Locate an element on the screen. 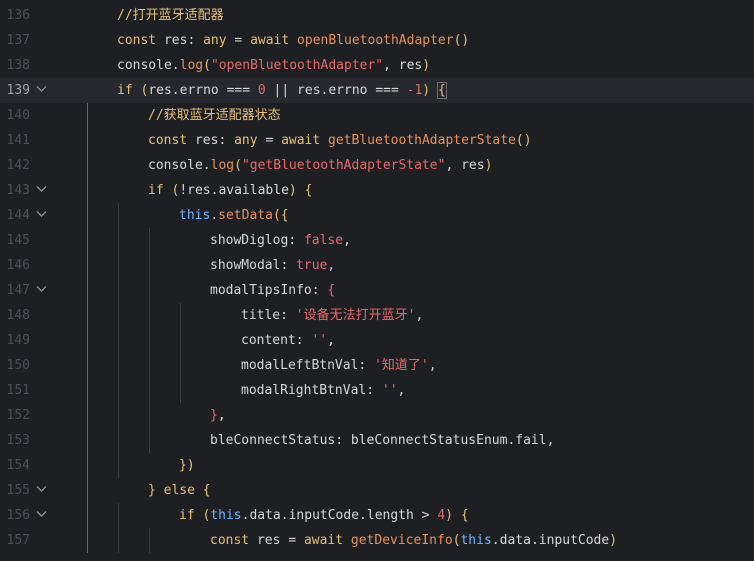  code-line: 147 modalTipsInfo: { is located at coordinates (377, 290).